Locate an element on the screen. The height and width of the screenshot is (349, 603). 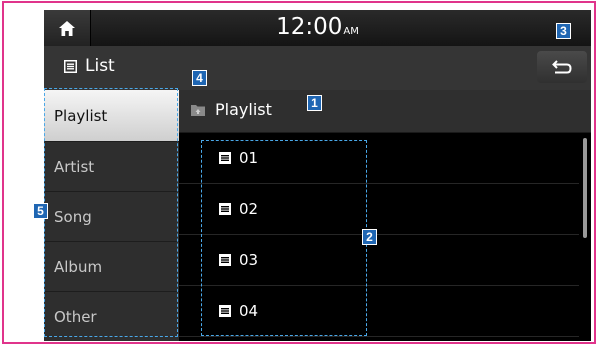
back-arrow-icon is located at coordinates (562, 67).